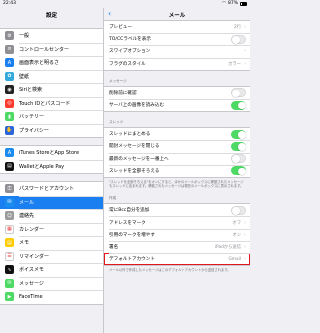  What do you see at coordinates (177, 63) in the screenshot?
I see `settings-row: フラグのスタイル カラー ›` at bounding box center [177, 63].